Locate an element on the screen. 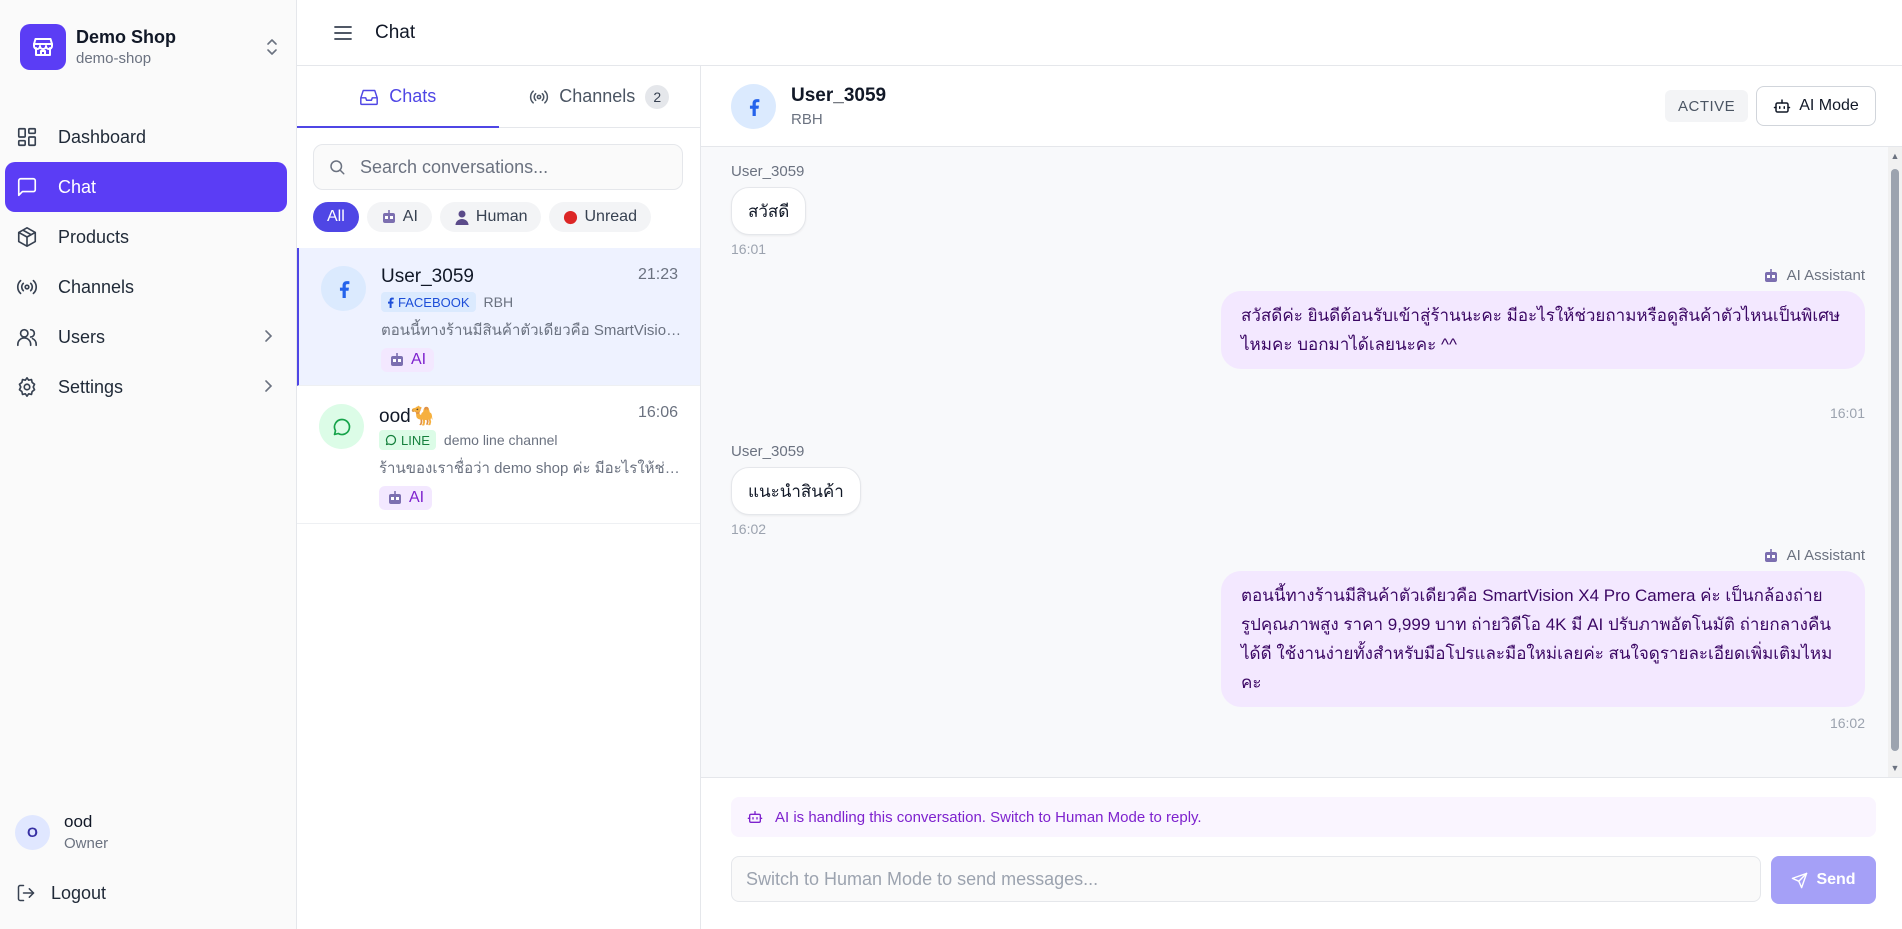  person-icon is located at coordinates (462, 217).